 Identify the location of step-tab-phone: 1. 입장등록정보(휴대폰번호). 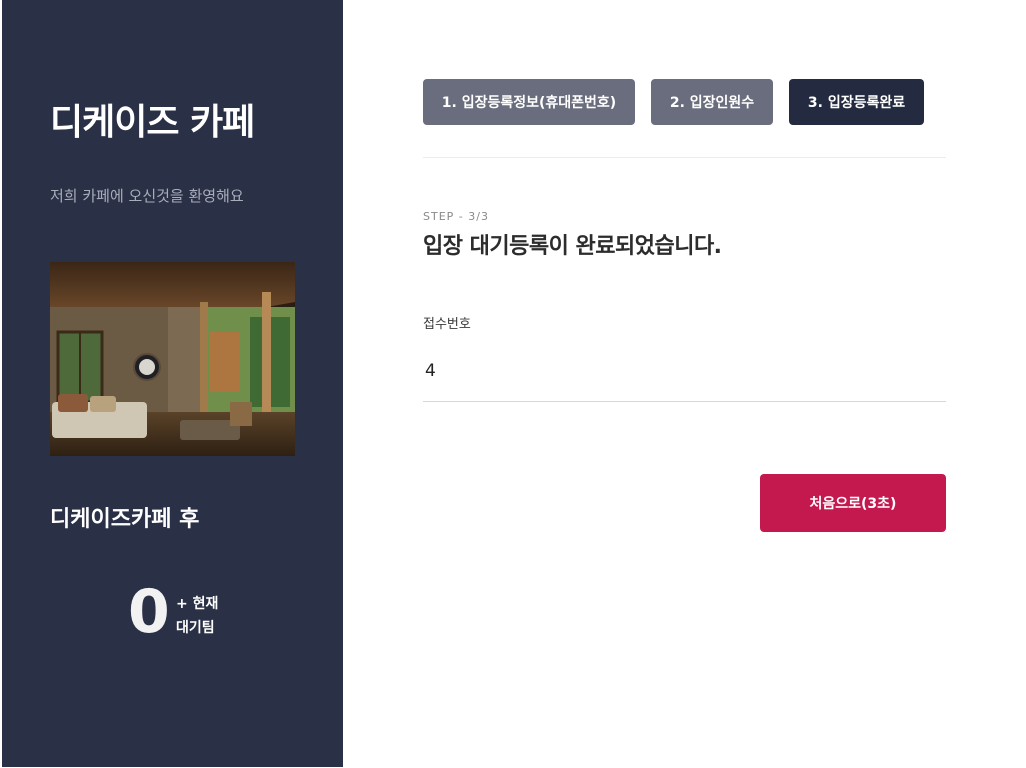
(529, 102).